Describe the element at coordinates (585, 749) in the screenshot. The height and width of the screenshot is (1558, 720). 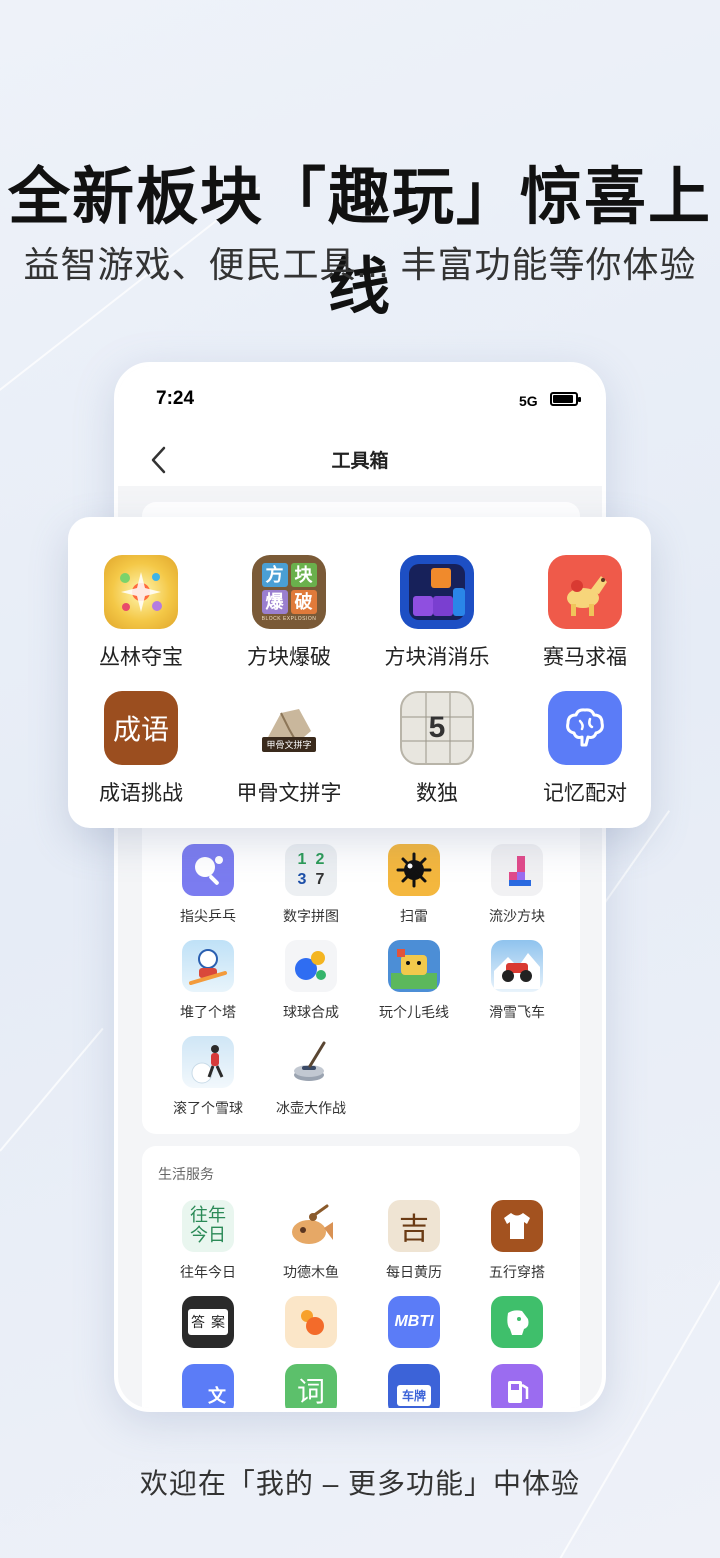
I see `featured-game-item: 记忆配对` at that location.